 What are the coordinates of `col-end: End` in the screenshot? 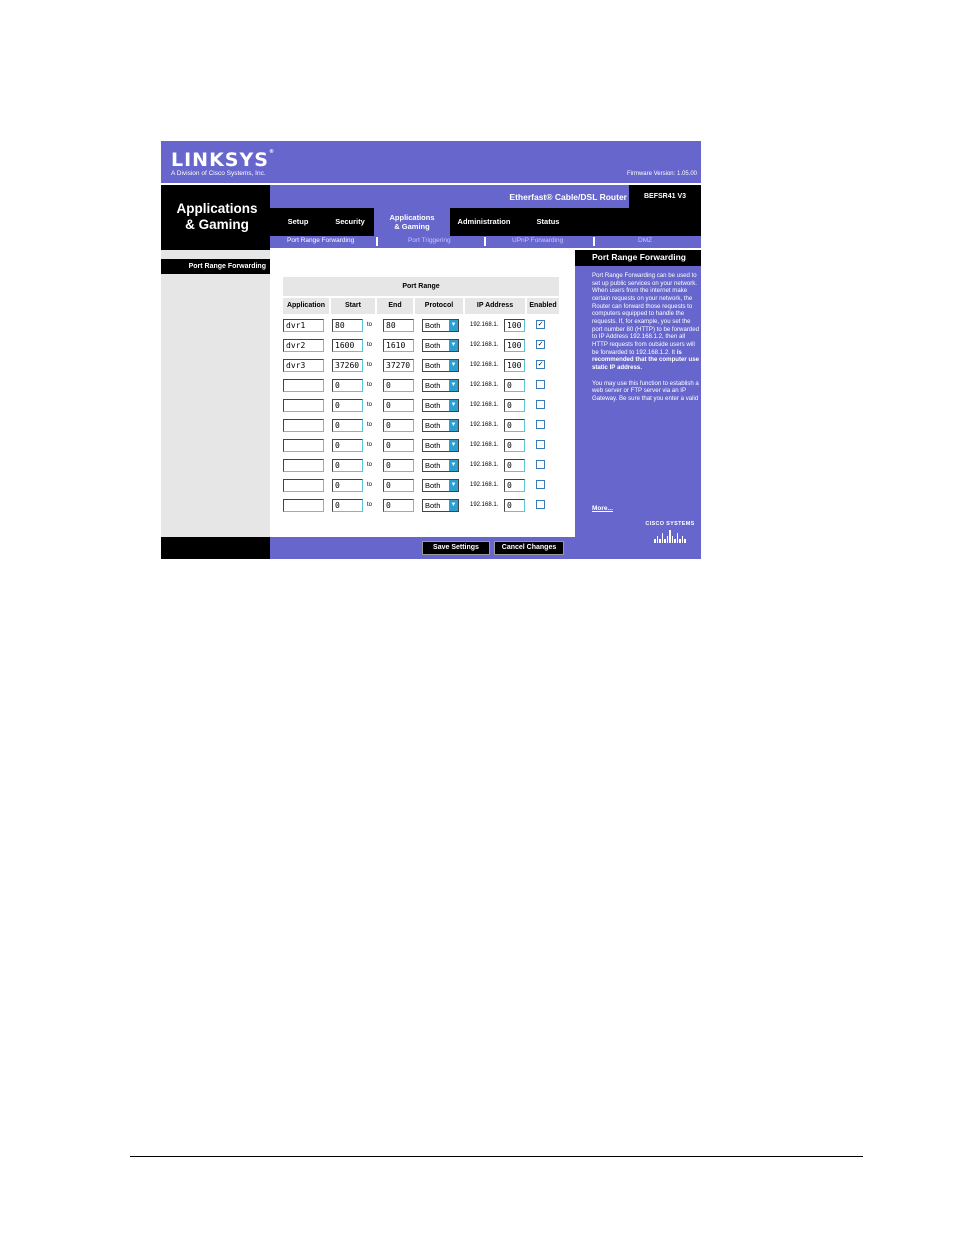 It's located at (395, 306).